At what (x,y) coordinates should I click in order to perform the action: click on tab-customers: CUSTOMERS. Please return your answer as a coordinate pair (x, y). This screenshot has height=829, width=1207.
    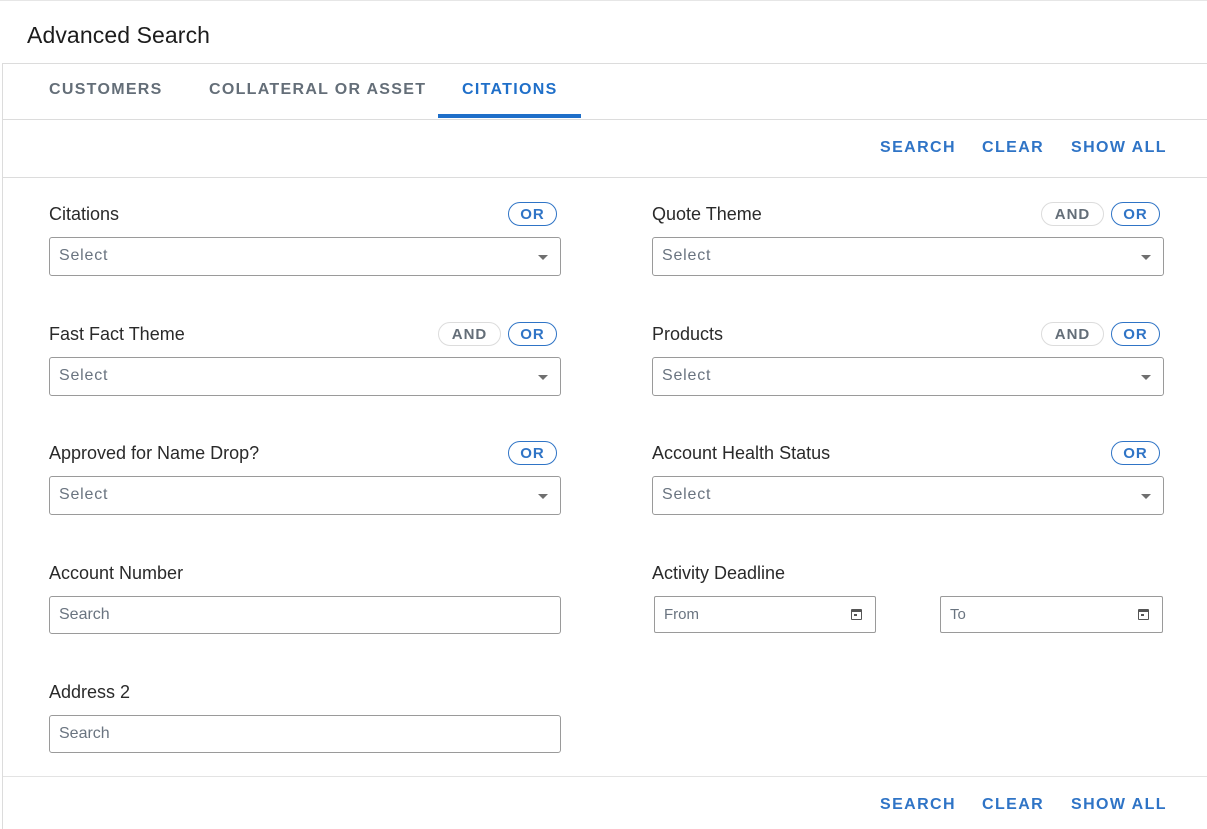
    Looking at the image, I should click on (106, 93).